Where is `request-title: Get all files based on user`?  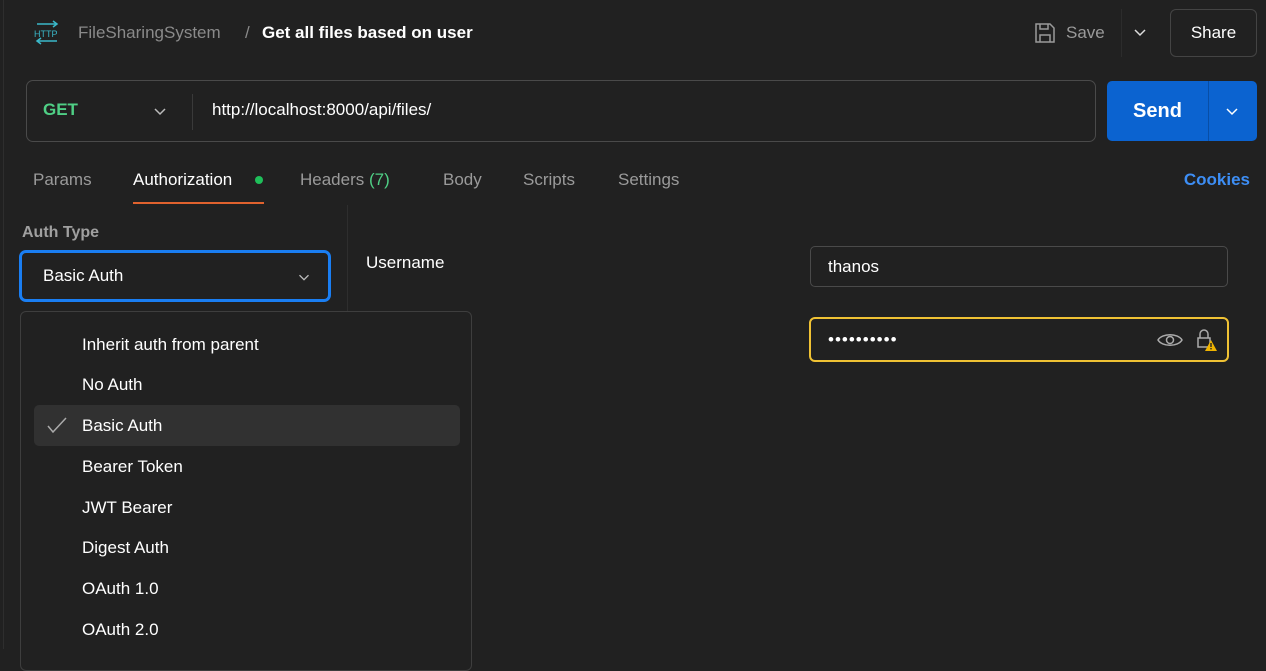
request-title: Get all files based on user is located at coordinates (367, 33).